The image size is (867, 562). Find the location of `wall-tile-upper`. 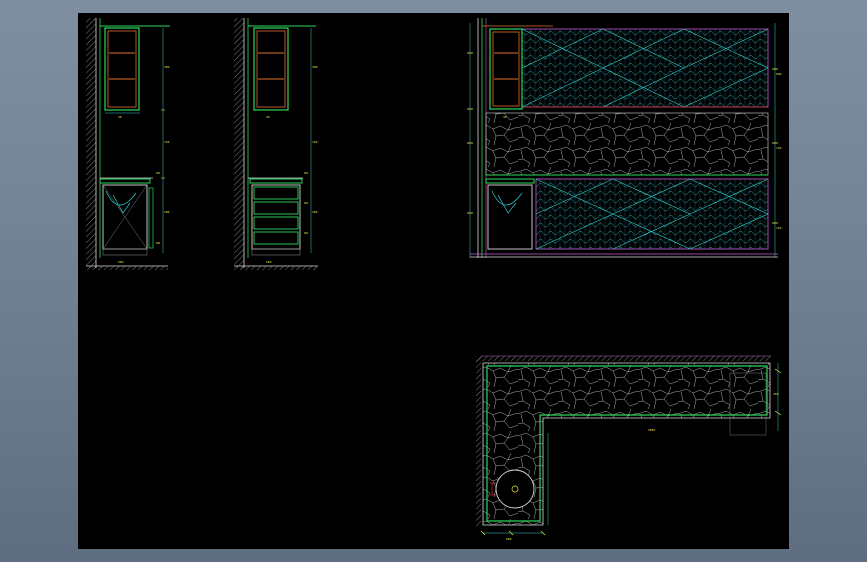

wall-tile-upper is located at coordinates (645, 68).